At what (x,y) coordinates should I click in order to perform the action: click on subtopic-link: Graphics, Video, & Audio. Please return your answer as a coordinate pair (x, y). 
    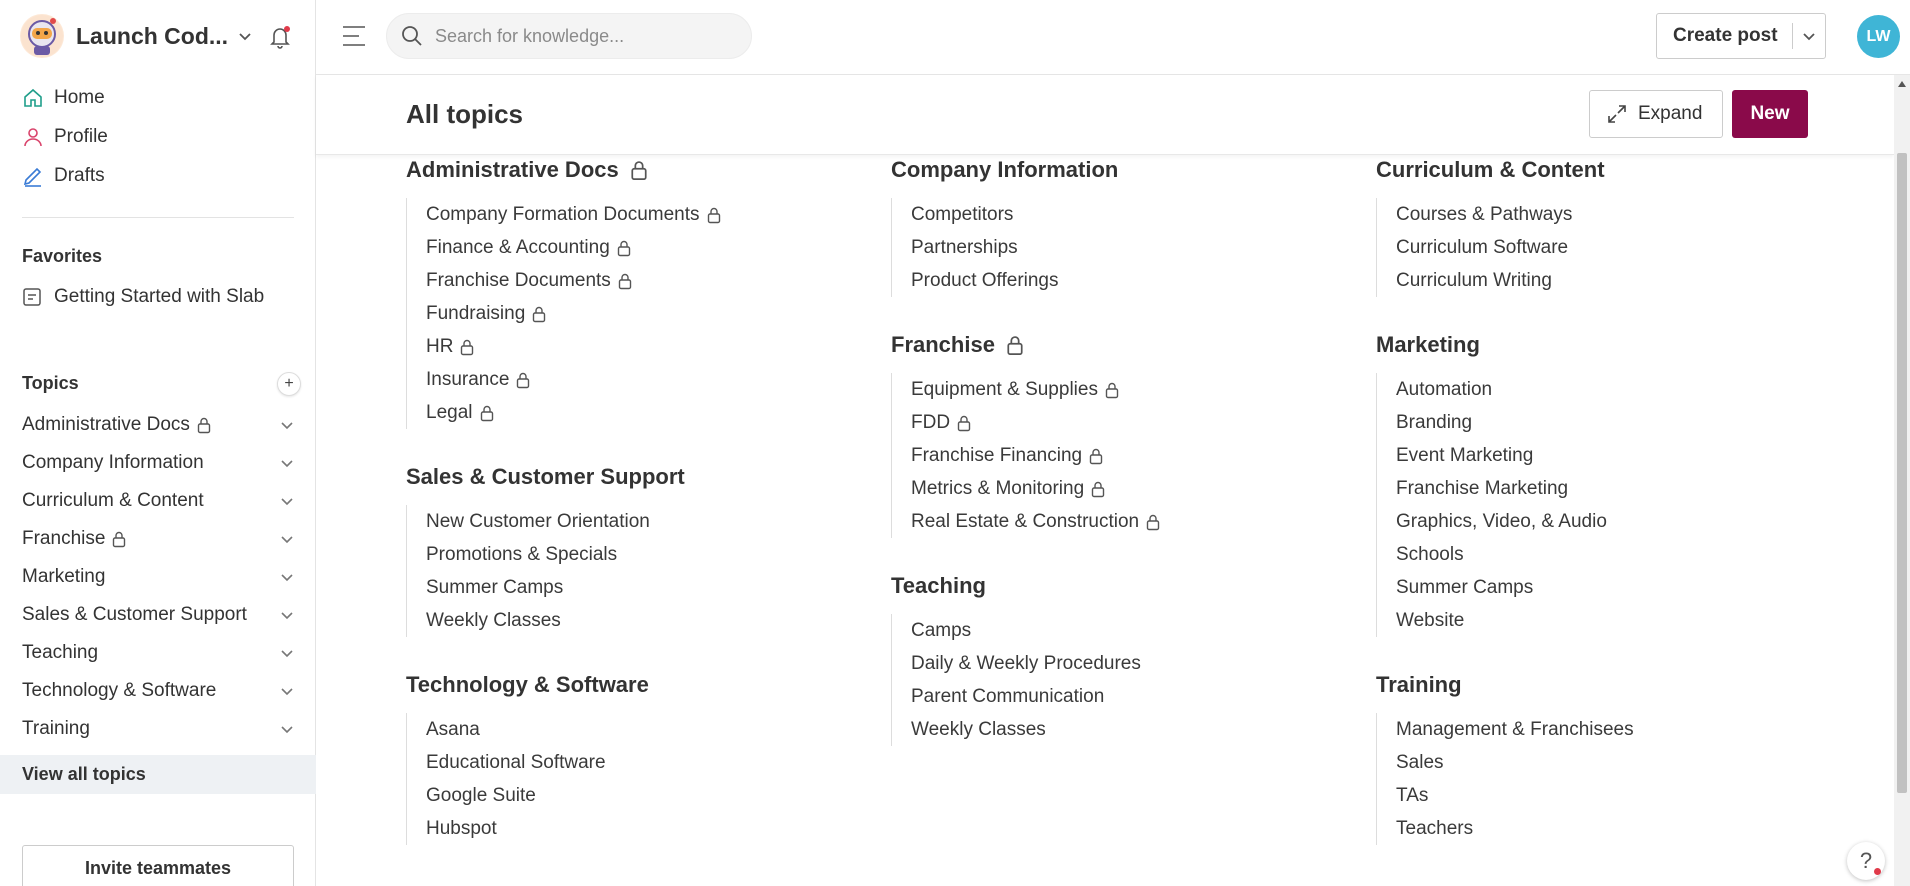
    Looking at the image, I should click on (1626, 521).